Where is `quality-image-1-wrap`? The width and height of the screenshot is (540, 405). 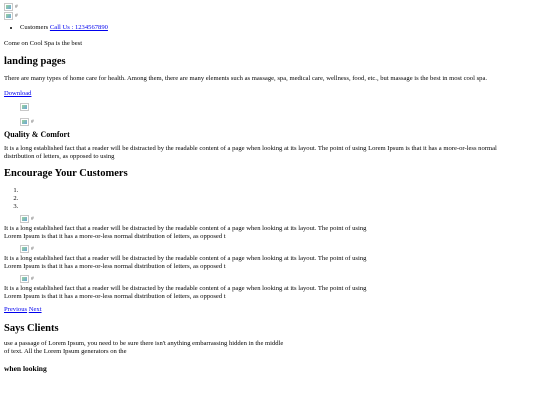 quality-image-1-wrap is located at coordinates (278, 107).